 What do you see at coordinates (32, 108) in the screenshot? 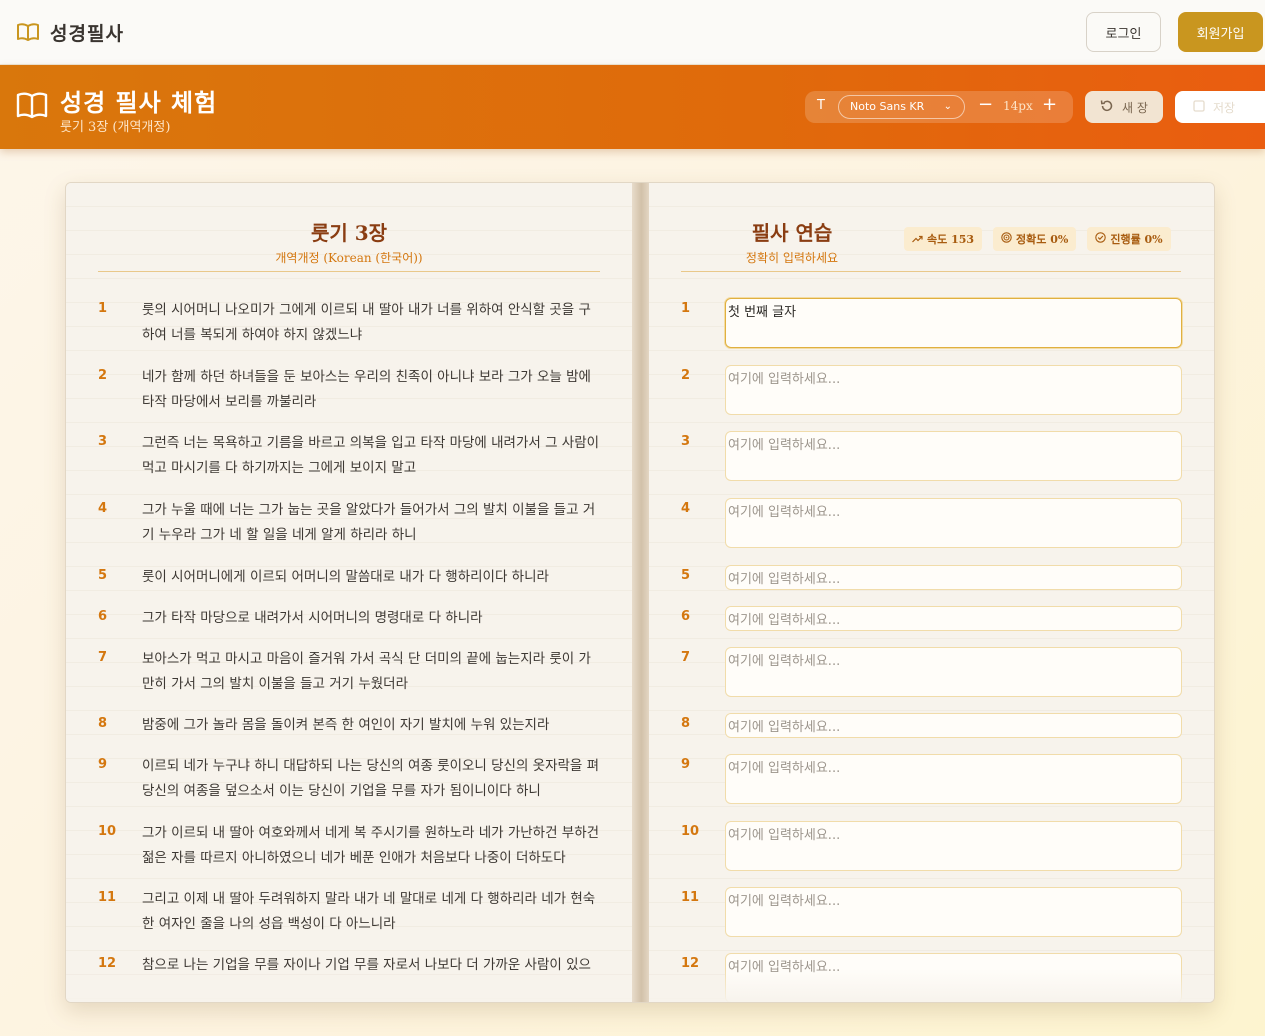
I see `open-book-icon` at bounding box center [32, 108].